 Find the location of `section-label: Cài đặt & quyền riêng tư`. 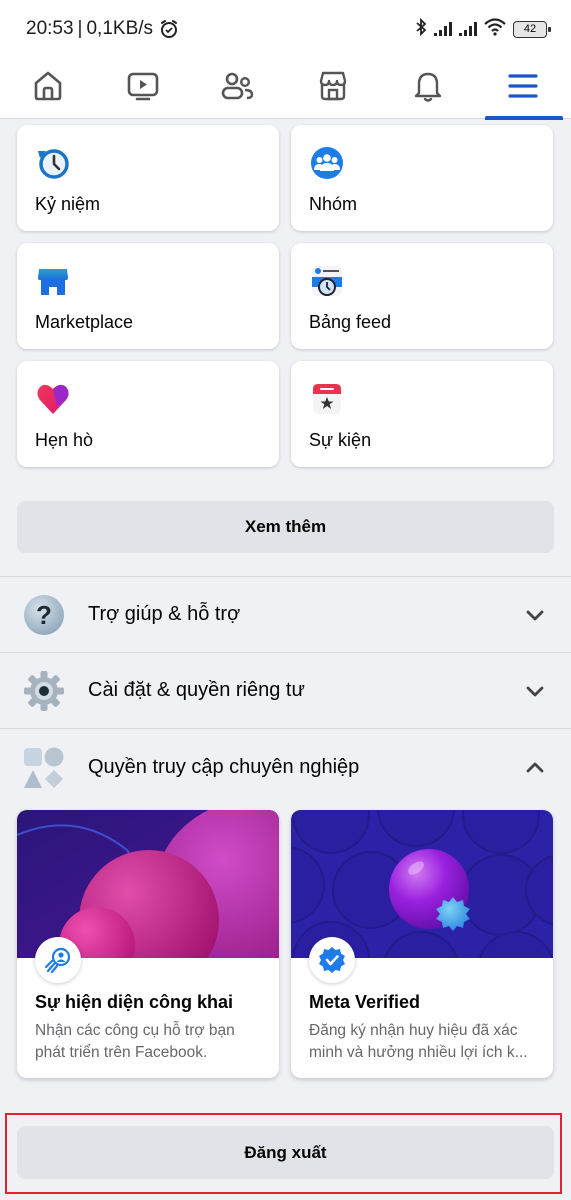

section-label: Cài đặt & quyền riêng tư is located at coordinates (196, 690).